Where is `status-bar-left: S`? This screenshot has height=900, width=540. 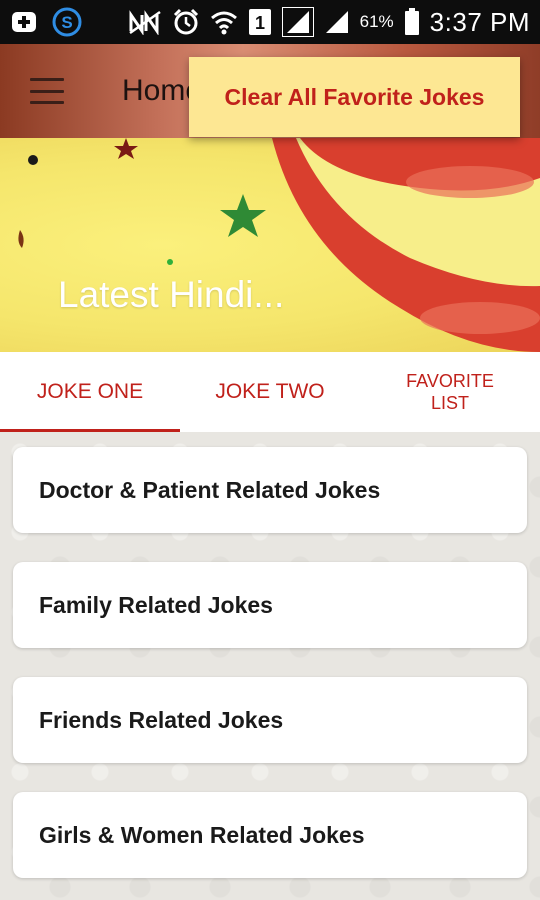
status-bar-left: S is located at coordinates (46, 22).